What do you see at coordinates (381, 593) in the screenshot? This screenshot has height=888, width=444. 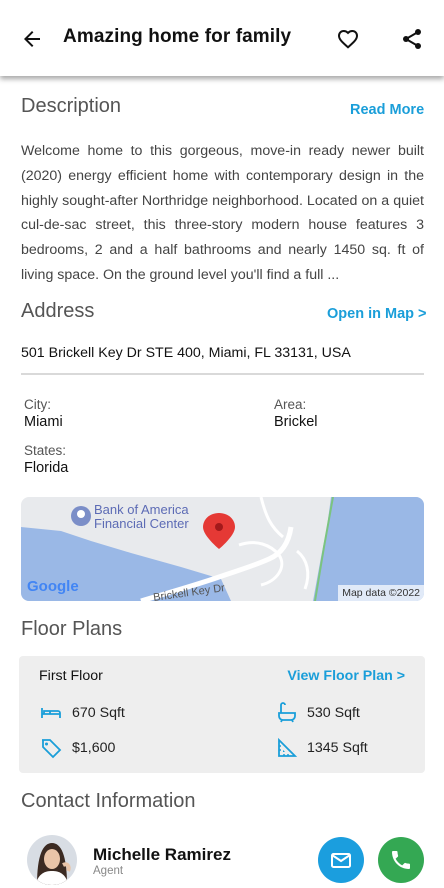 I see `map-attribution: Map data ©2022` at bounding box center [381, 593].